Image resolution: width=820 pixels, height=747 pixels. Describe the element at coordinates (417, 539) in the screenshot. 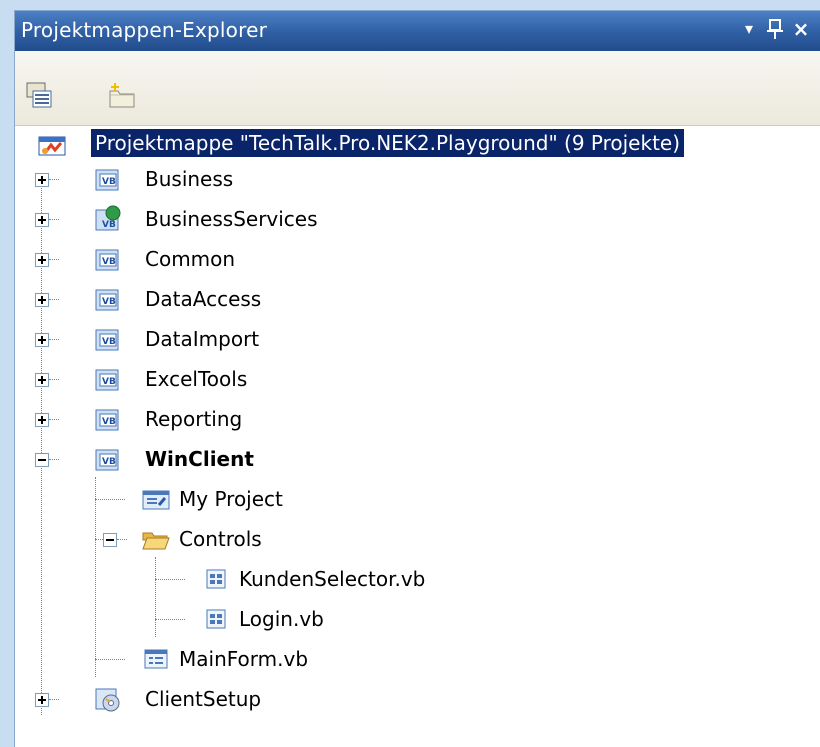

I see `tree-row-folder-controls: Controls` at that location.